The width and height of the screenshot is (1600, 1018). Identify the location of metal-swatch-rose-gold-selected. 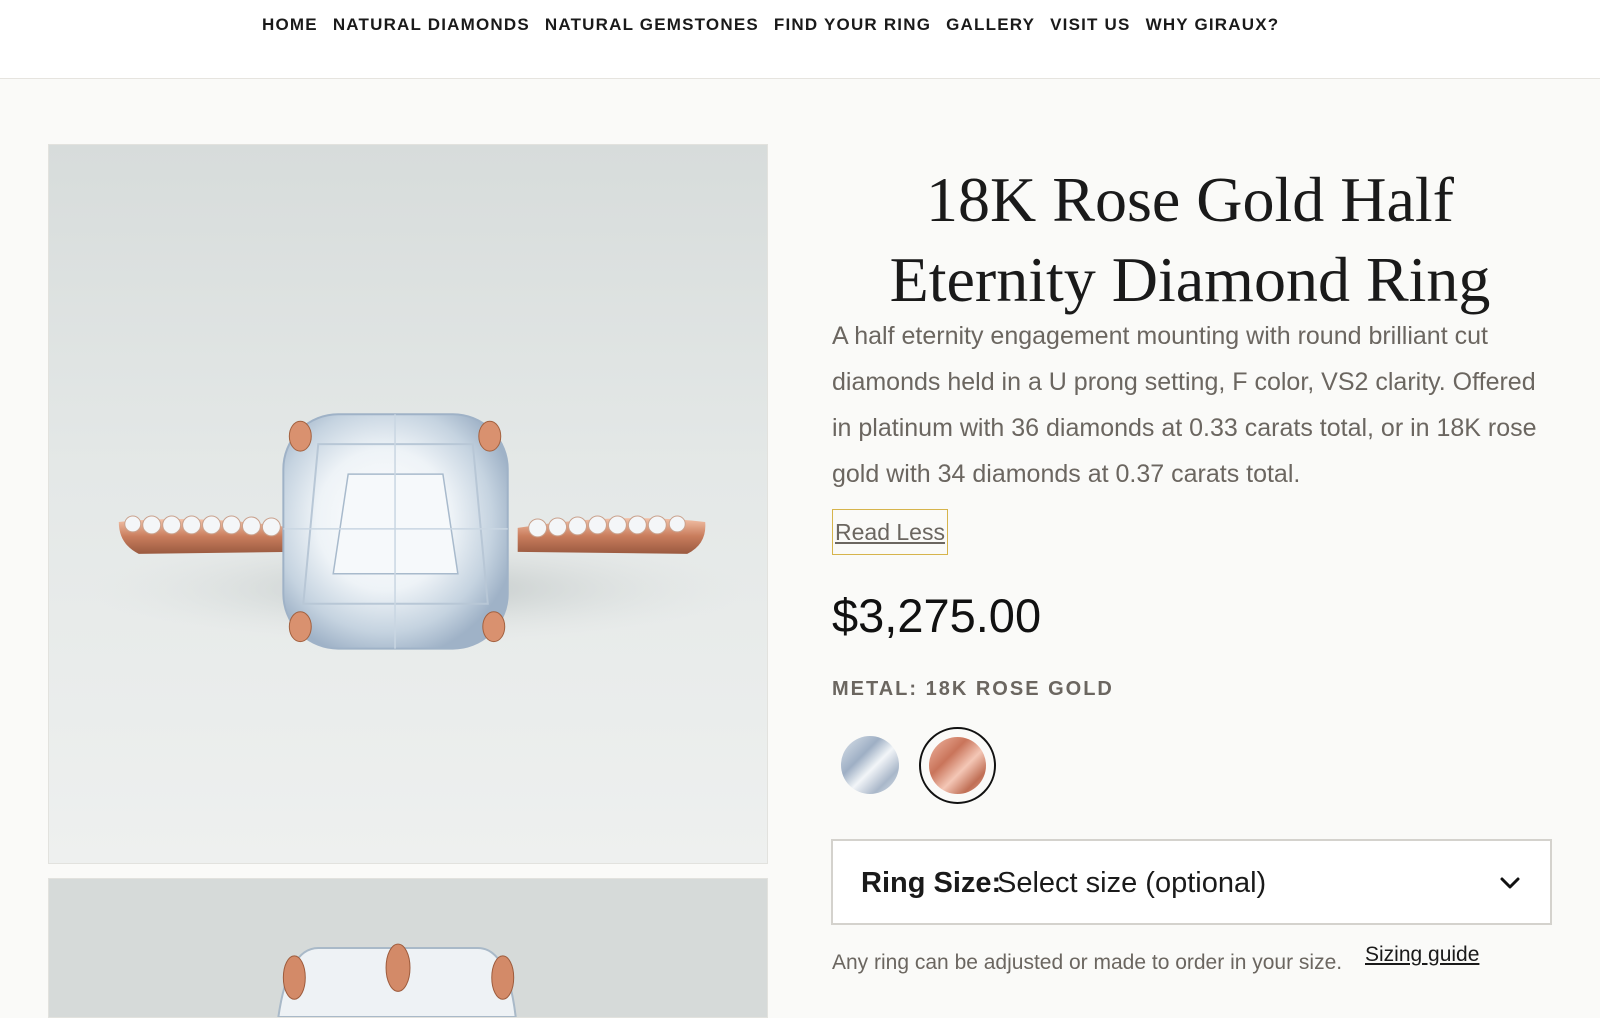
(957, 765).